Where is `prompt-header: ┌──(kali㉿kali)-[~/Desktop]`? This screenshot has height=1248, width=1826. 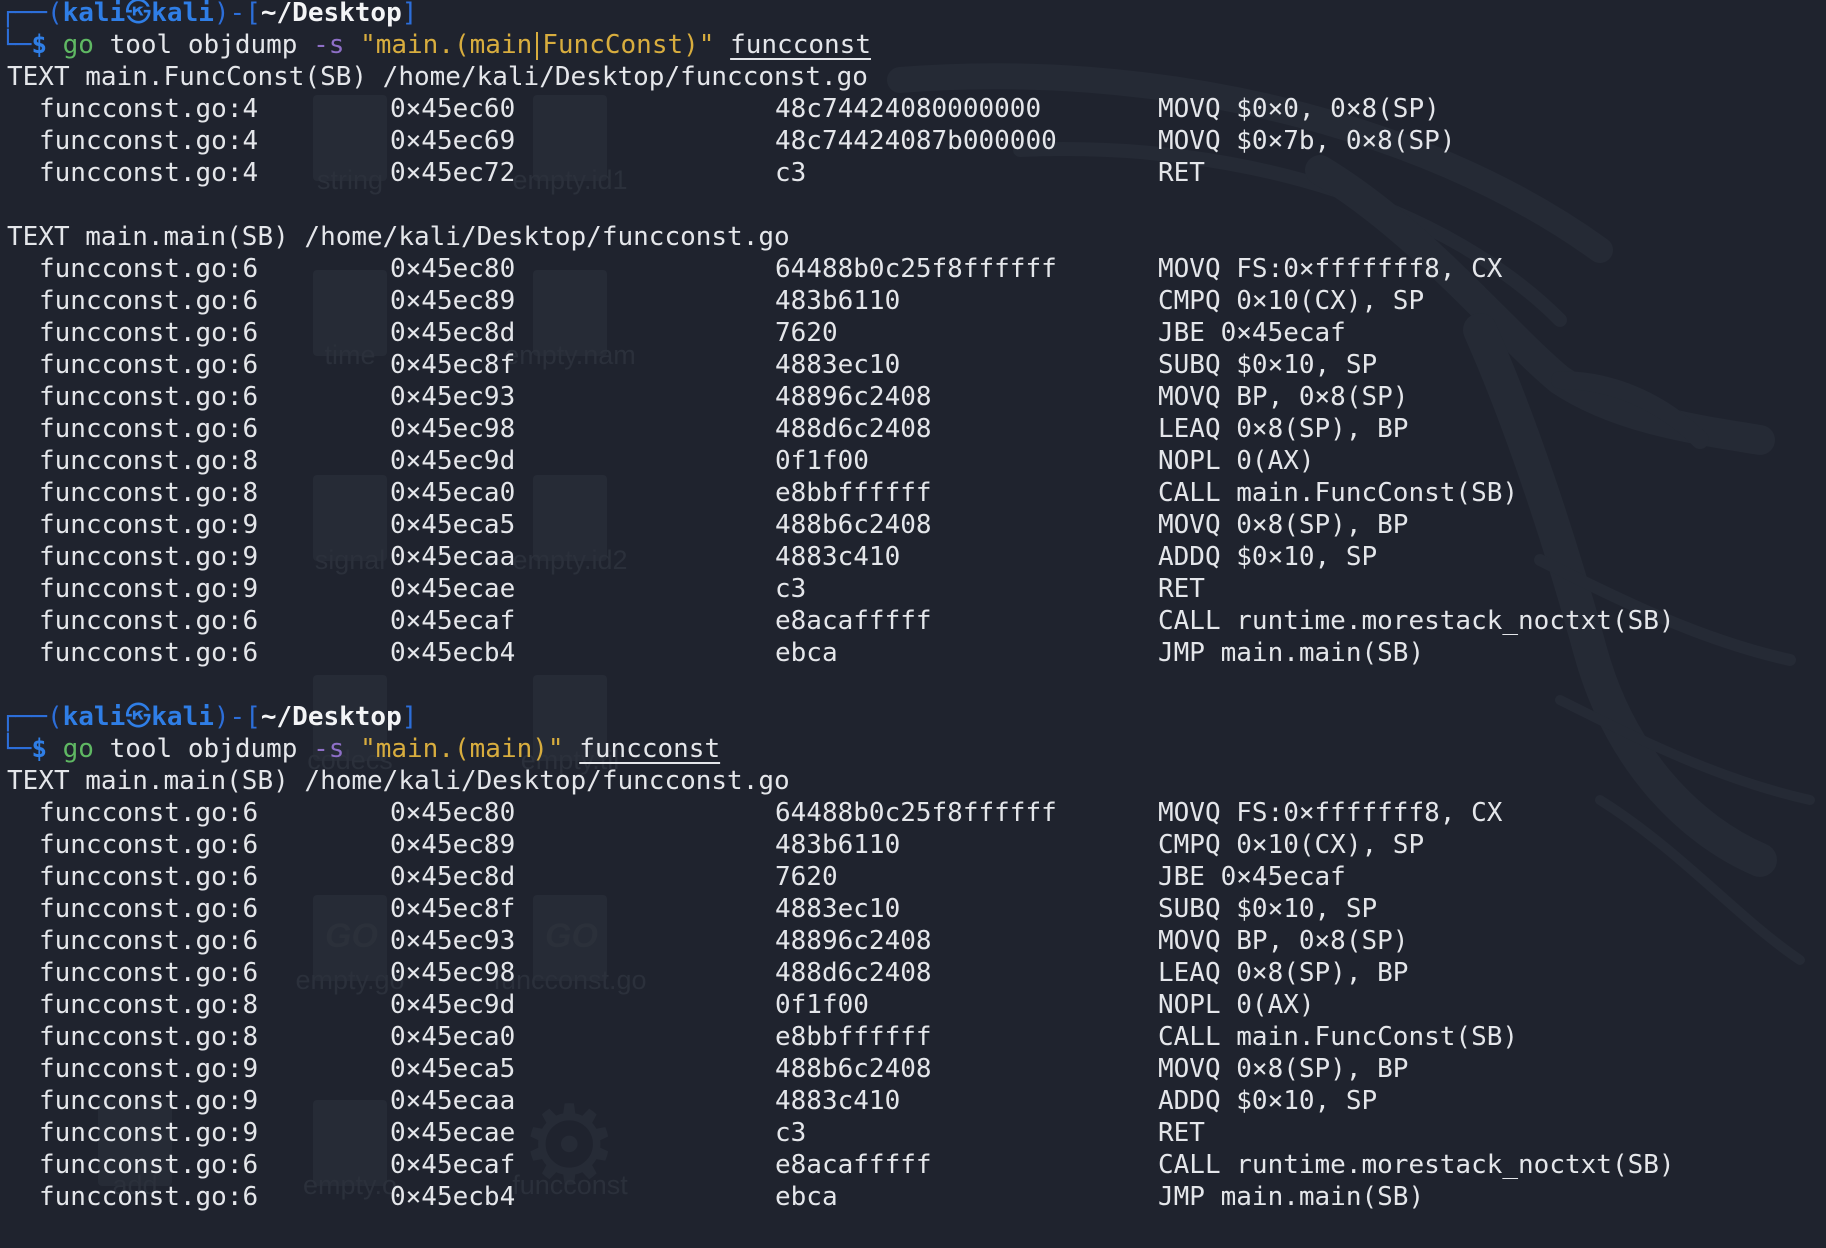
prompt-header: ┌──(kali㉿kali)-[~/Desktop] is located at coordinates (208, 717).